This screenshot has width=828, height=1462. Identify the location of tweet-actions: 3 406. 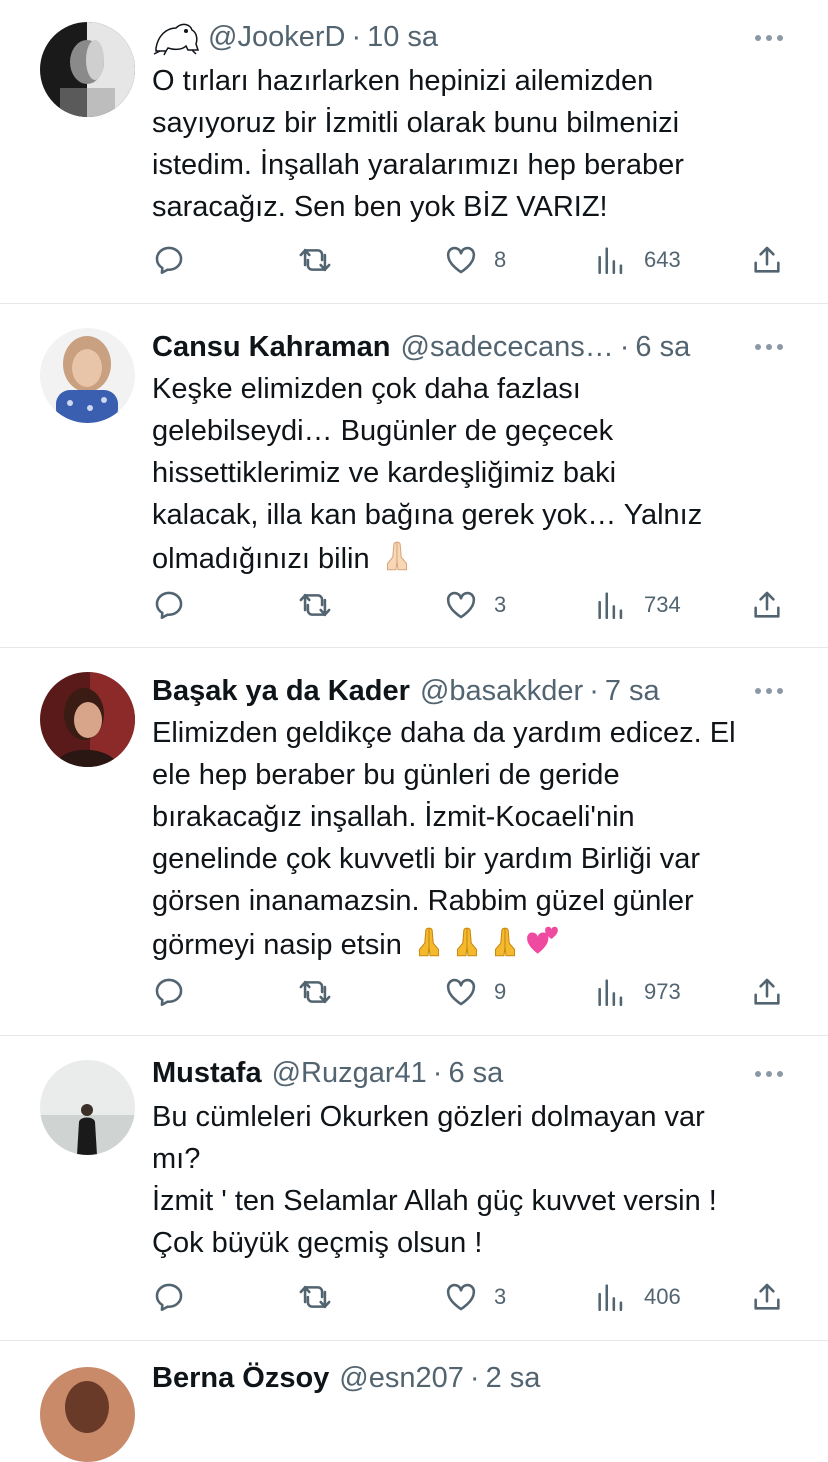
(472, 1297).